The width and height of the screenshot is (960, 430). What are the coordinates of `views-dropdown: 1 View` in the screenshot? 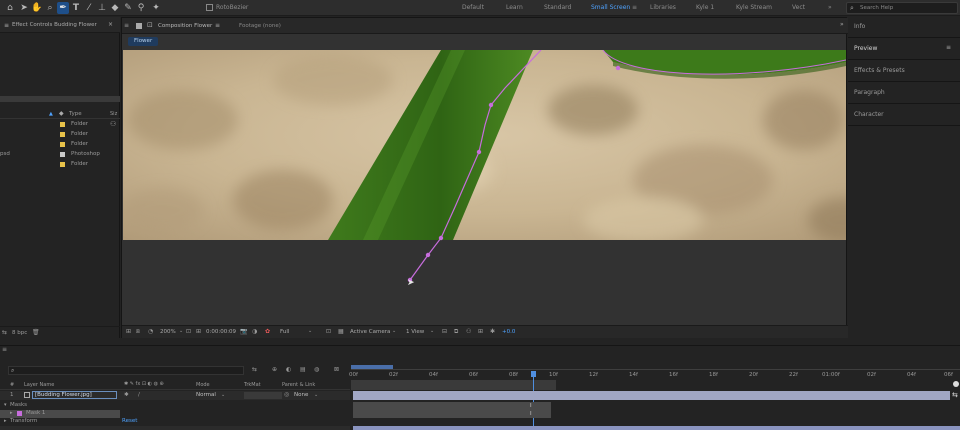 It's located at (415, 332).